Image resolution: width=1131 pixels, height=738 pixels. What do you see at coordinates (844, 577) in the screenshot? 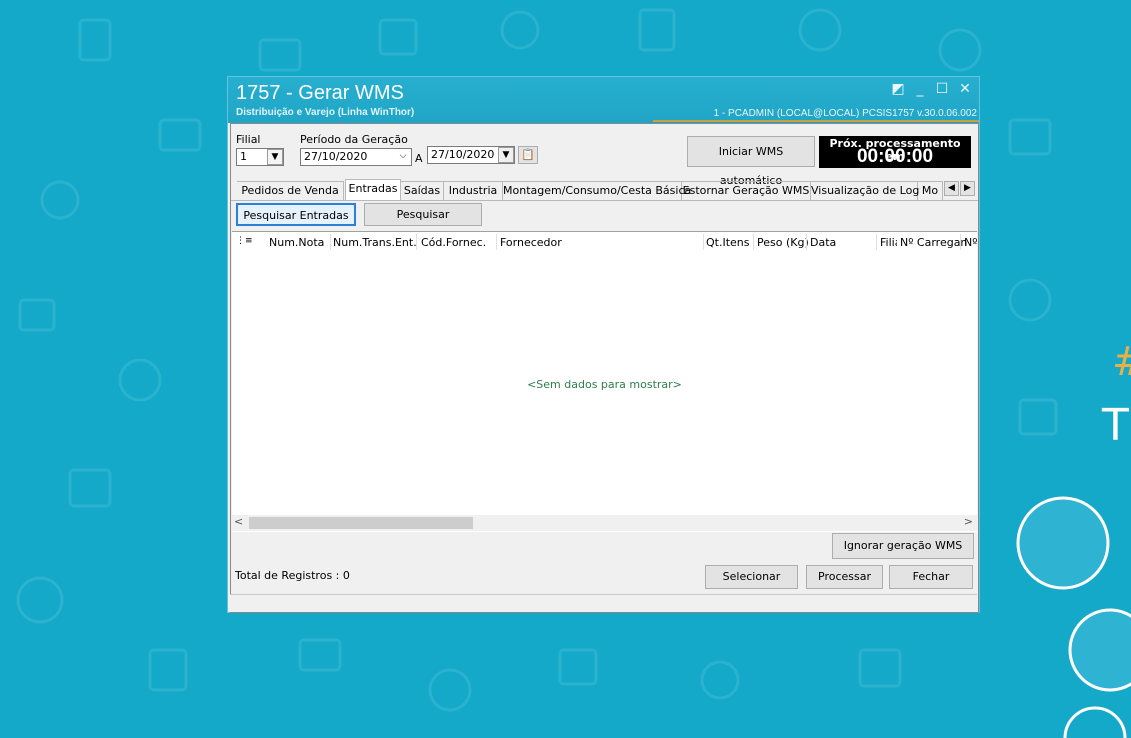
I see `processar-button: Processar` at bounding box center [844, 577].